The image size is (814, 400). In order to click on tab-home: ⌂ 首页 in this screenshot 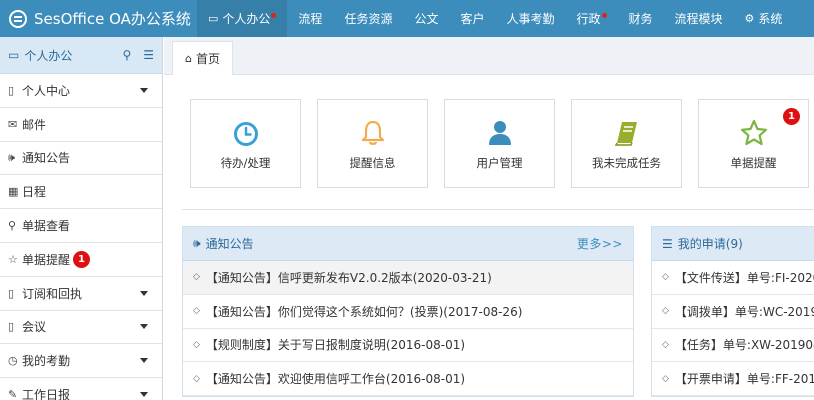, I will do `click(202, 58)`.